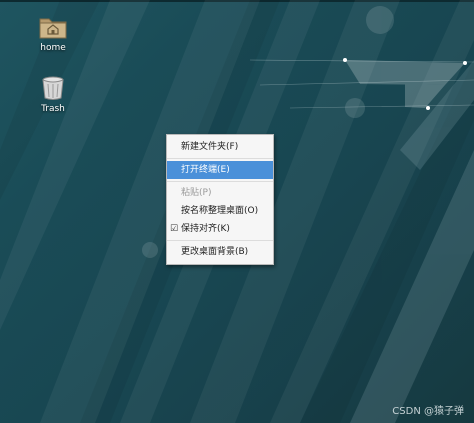 This screenshot has height=423, width=474. What do you see at coordinates (53, 48) in the screenshot?
I see `desktop-icon-home-label: home` at bounding box center [53, 48].